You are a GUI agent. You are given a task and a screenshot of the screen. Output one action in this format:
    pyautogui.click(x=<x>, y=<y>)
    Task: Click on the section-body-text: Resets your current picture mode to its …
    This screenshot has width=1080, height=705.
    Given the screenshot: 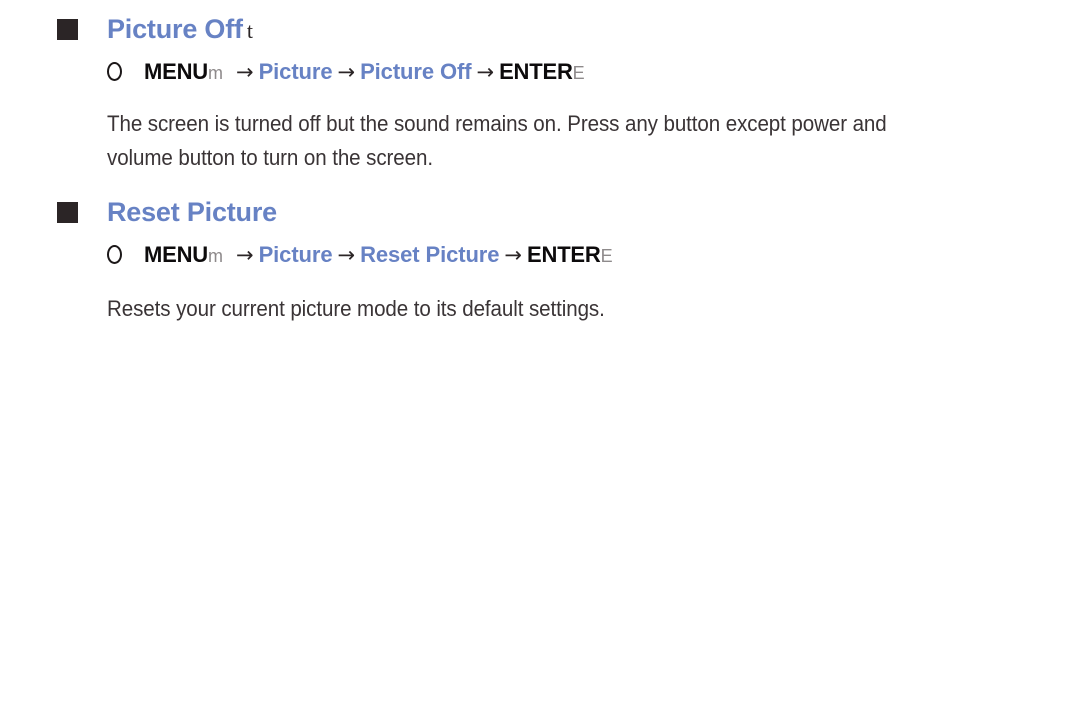 What is the action you would take?
    pyautogui.click(x=518, y=309)
    